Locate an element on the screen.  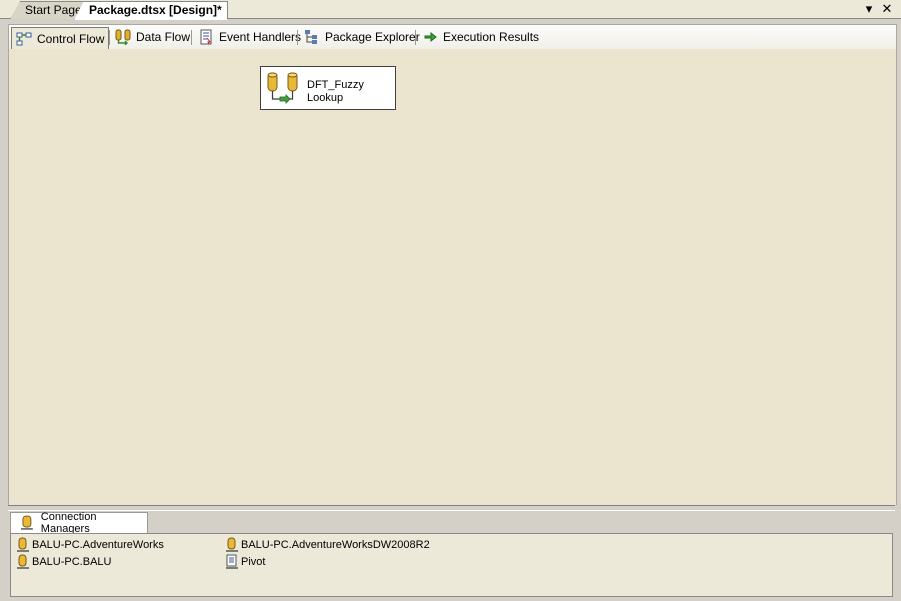
connection-managers-icon is located at coordinates (26, 522).